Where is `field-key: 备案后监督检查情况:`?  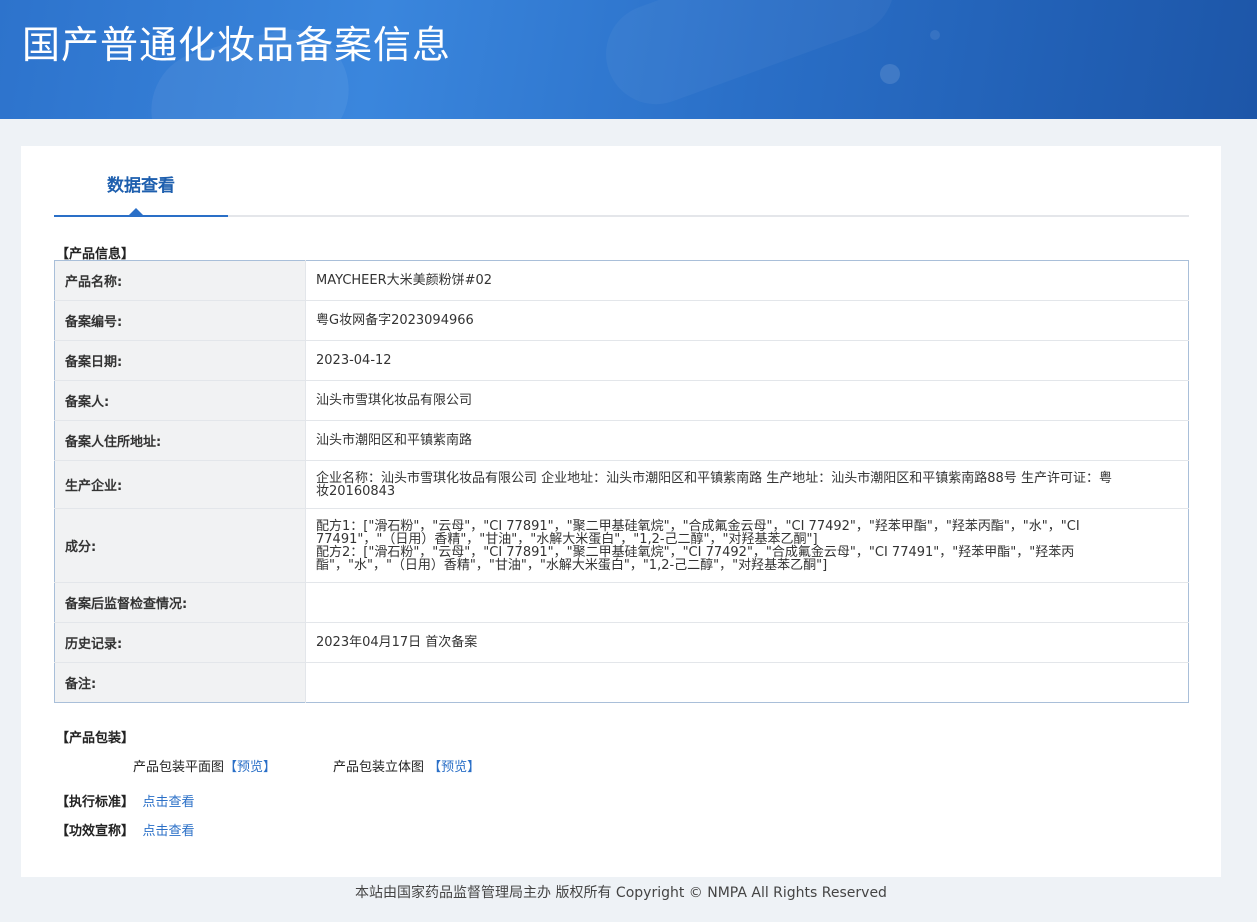
field-key: 备案后监督检查情况: is located at coordinates (180, 602).